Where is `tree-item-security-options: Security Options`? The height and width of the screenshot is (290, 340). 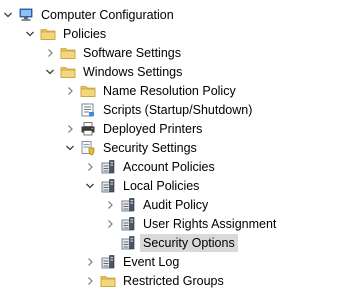
tree-item-security-options: Security Options is located at coordinates (171, 242).